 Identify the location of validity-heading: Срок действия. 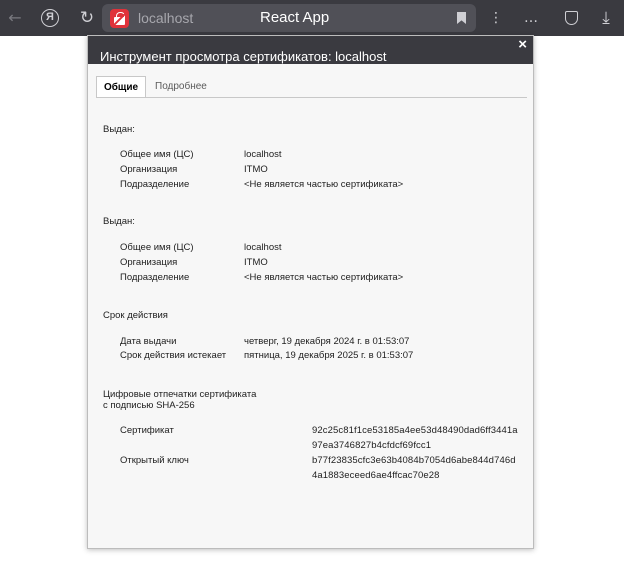
(135, 315).